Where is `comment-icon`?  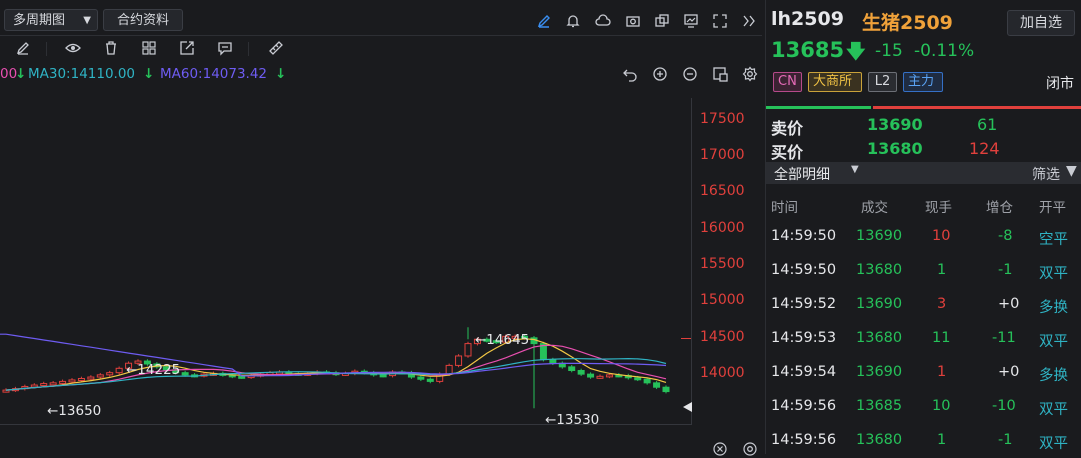
comment-icon is located at coordinates (225, 48).